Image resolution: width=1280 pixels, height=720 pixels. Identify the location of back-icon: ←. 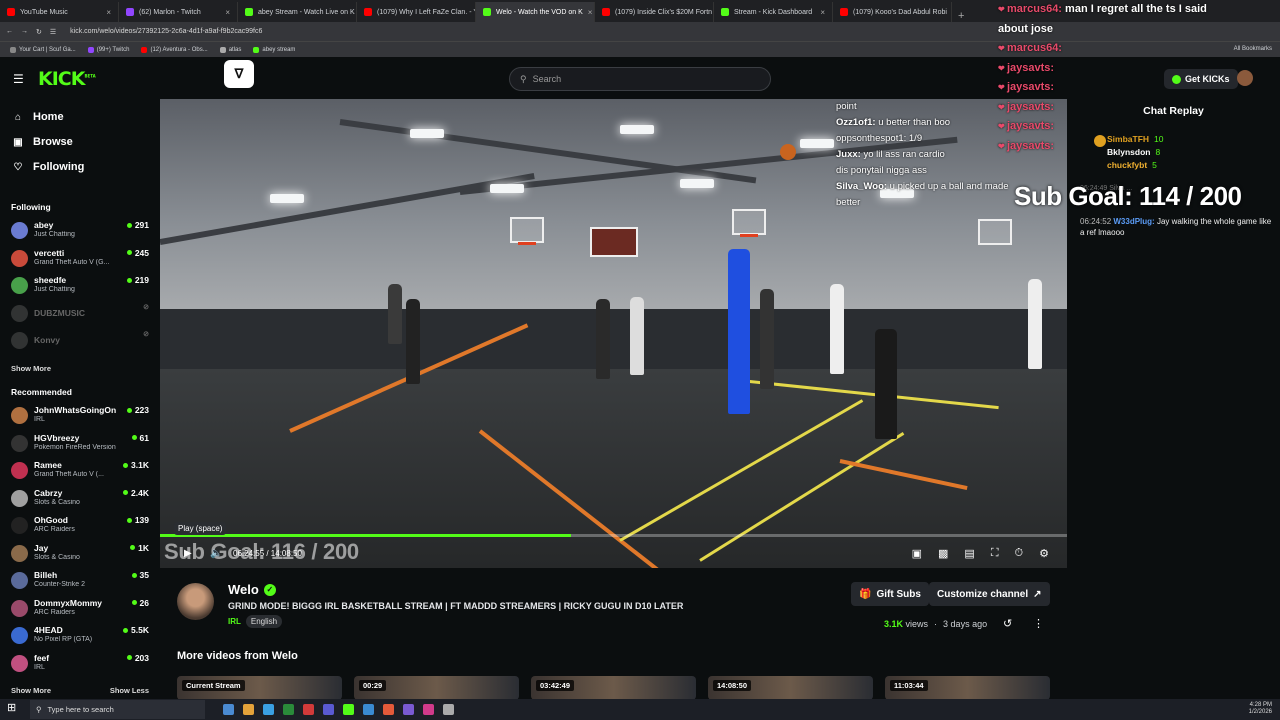
(9, 31).